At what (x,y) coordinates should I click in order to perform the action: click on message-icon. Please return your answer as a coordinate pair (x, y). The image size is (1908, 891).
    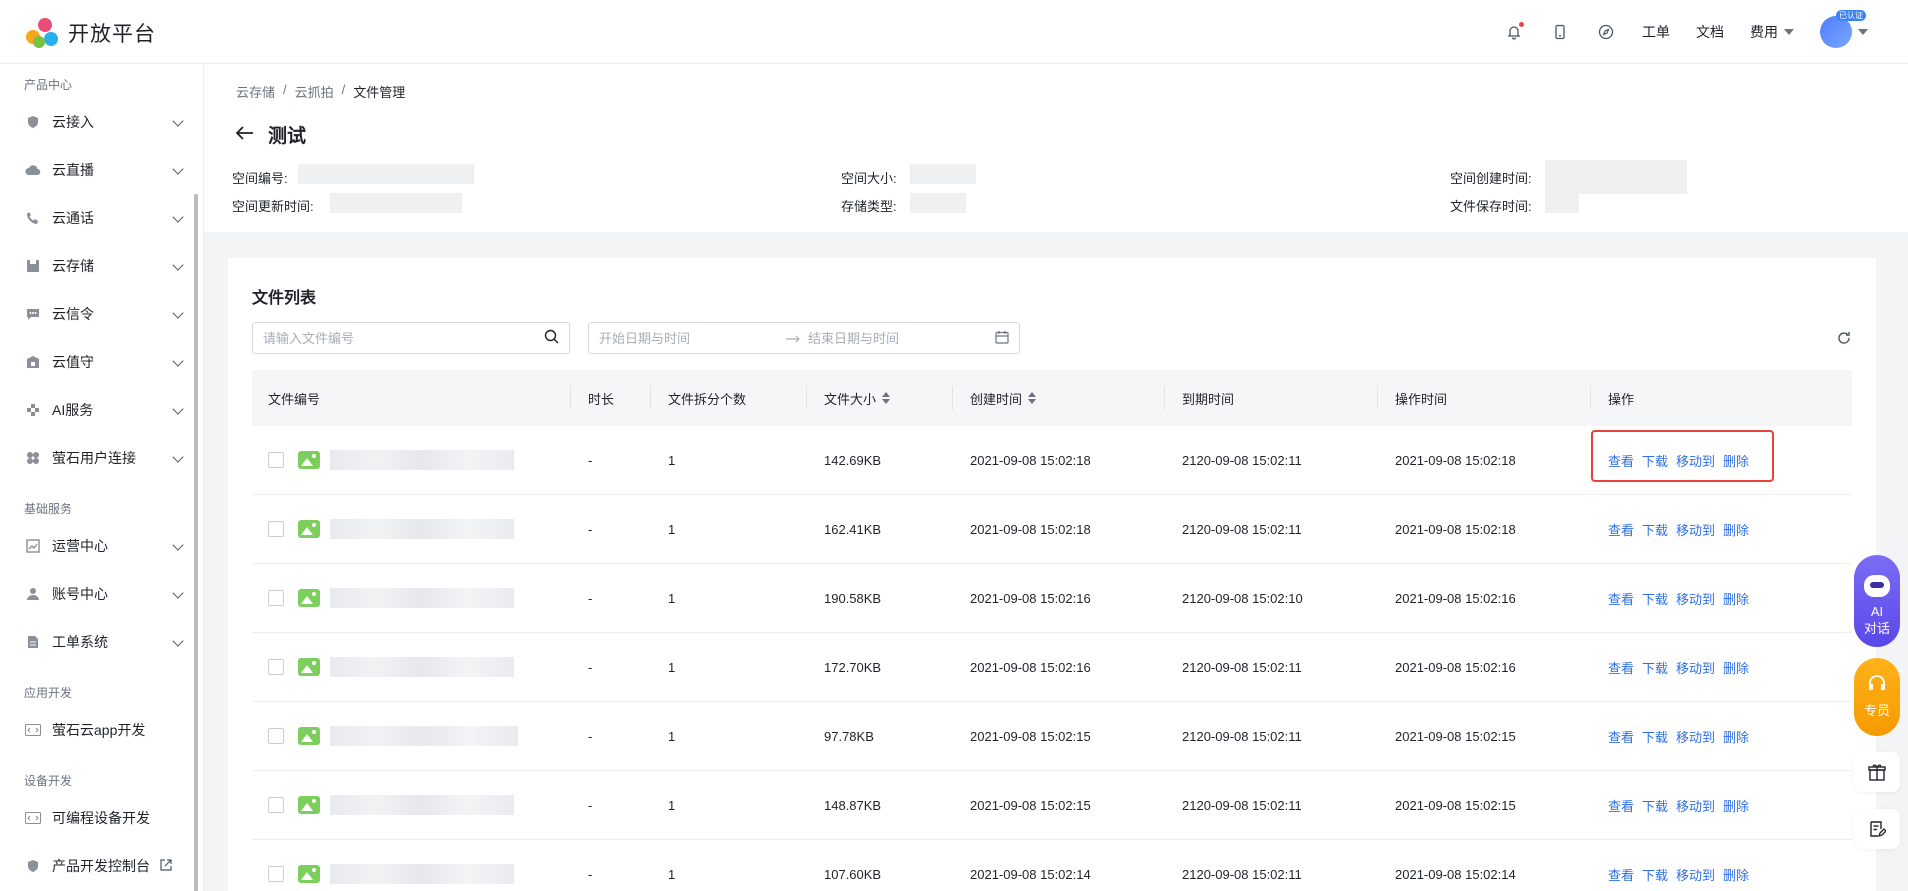
    Looking at the image, I should click on (33, 314).